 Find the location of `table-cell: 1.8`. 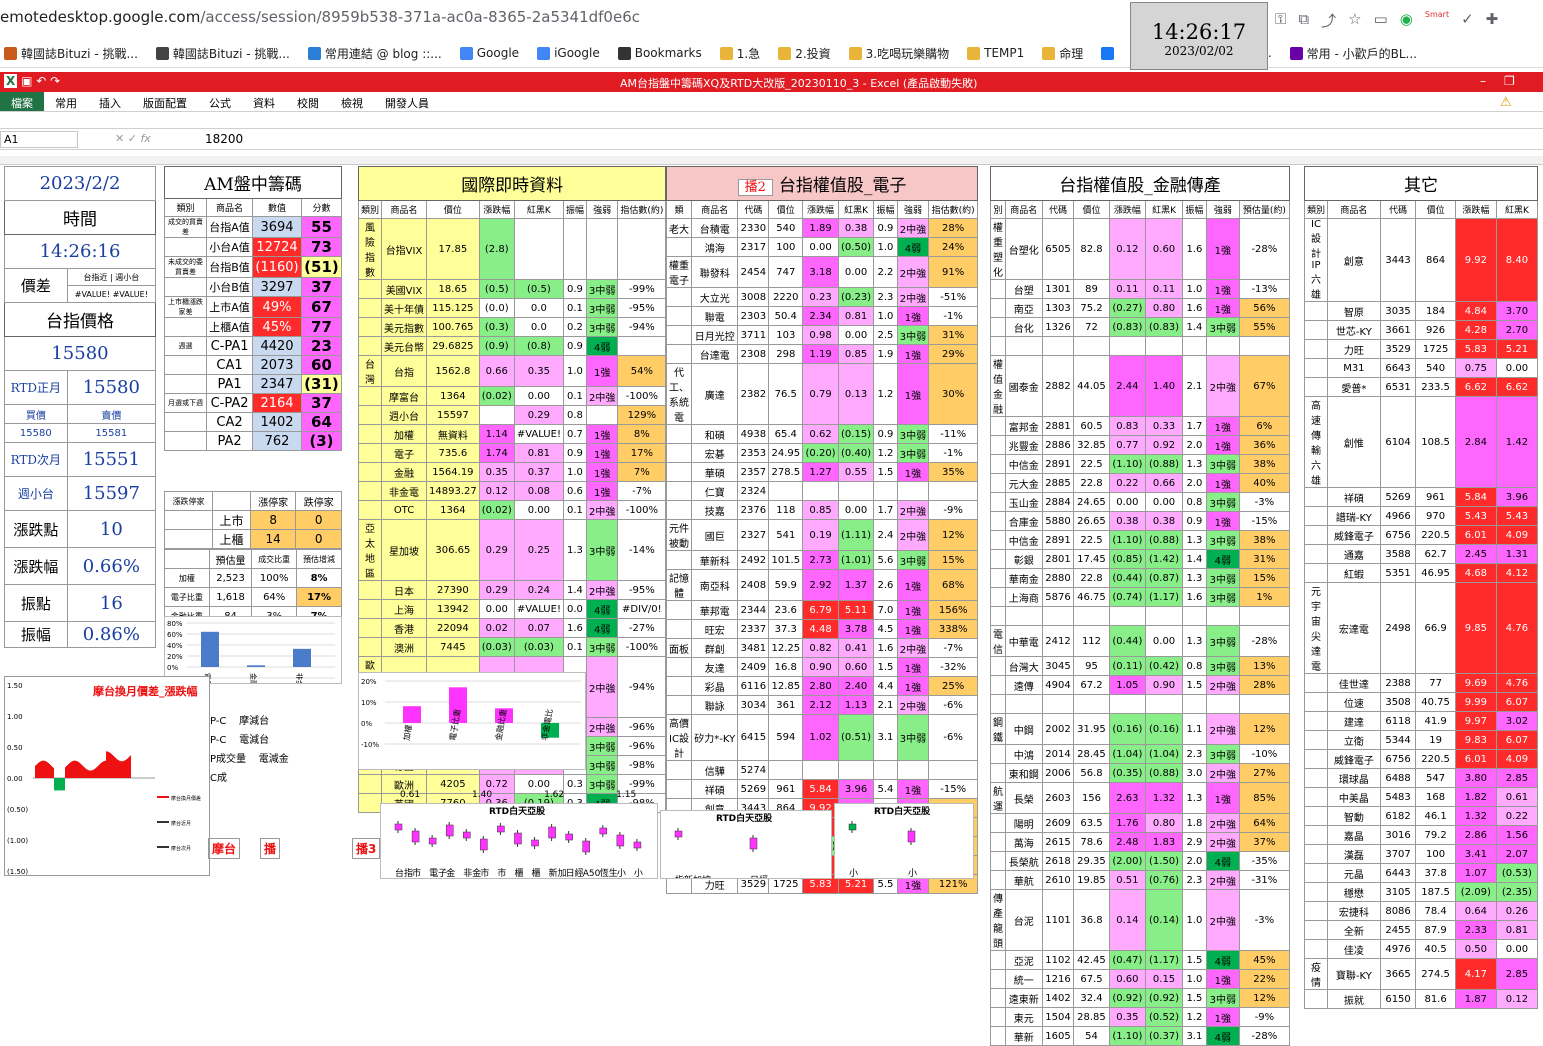

table-cell: 1.8 is located at coordinates (1194, 823).